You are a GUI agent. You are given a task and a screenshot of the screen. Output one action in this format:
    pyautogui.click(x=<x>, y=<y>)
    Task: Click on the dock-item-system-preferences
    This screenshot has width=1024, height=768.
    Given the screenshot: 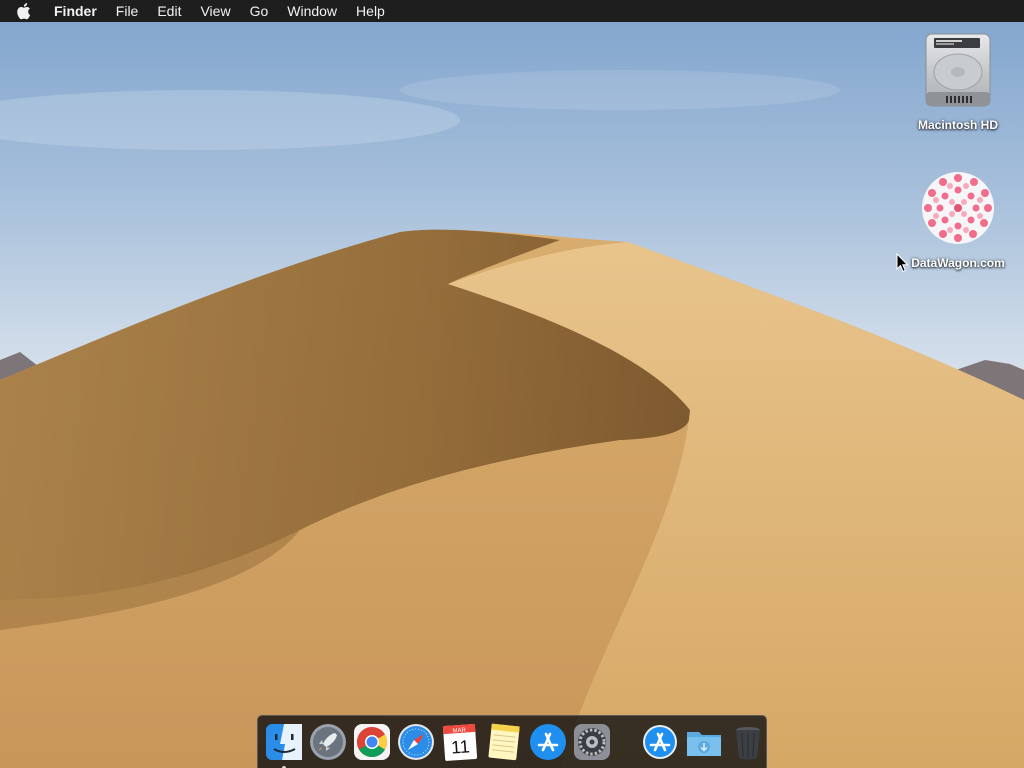 What is the action you would take?
    pyautogui.click(x=592, y=742)
    